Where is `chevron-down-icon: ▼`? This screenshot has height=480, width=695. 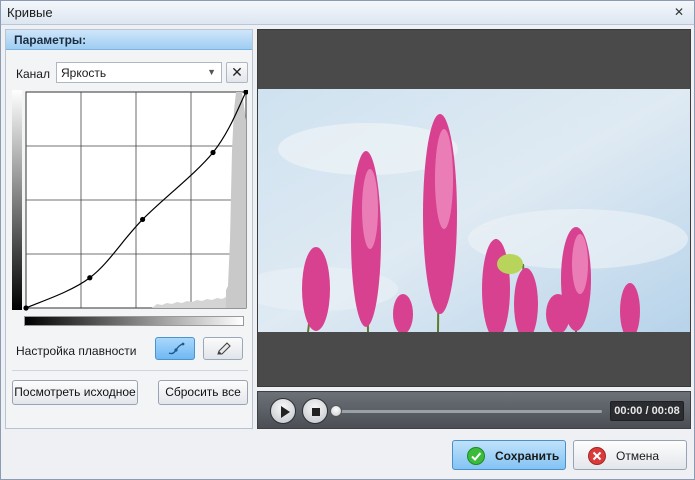 chevron-down-icon: ▼ is located at coordinates (211, 72).